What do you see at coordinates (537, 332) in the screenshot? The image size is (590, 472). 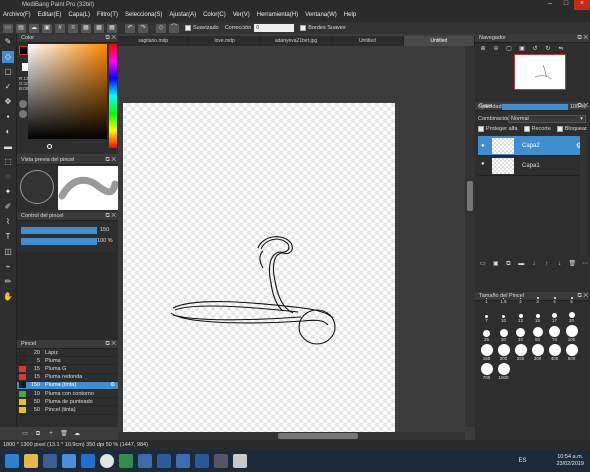 I see `size-cell: 50` at bounding box center [537, 332].